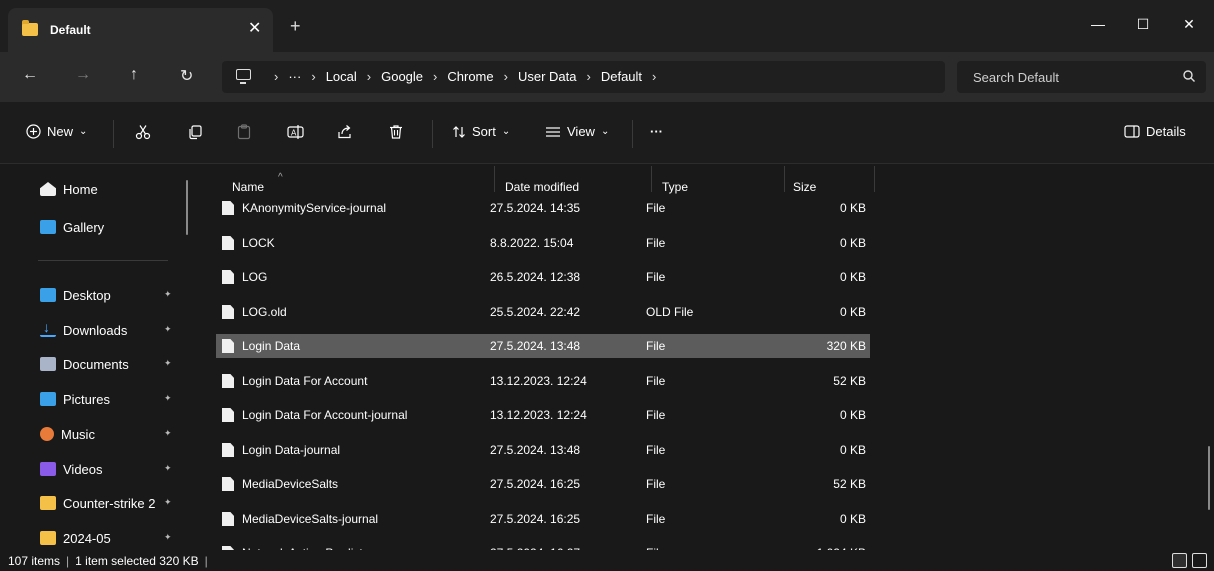  Describe the element at coordinates (1189, 76) in the screenshot. I see `search-icon` at that location.